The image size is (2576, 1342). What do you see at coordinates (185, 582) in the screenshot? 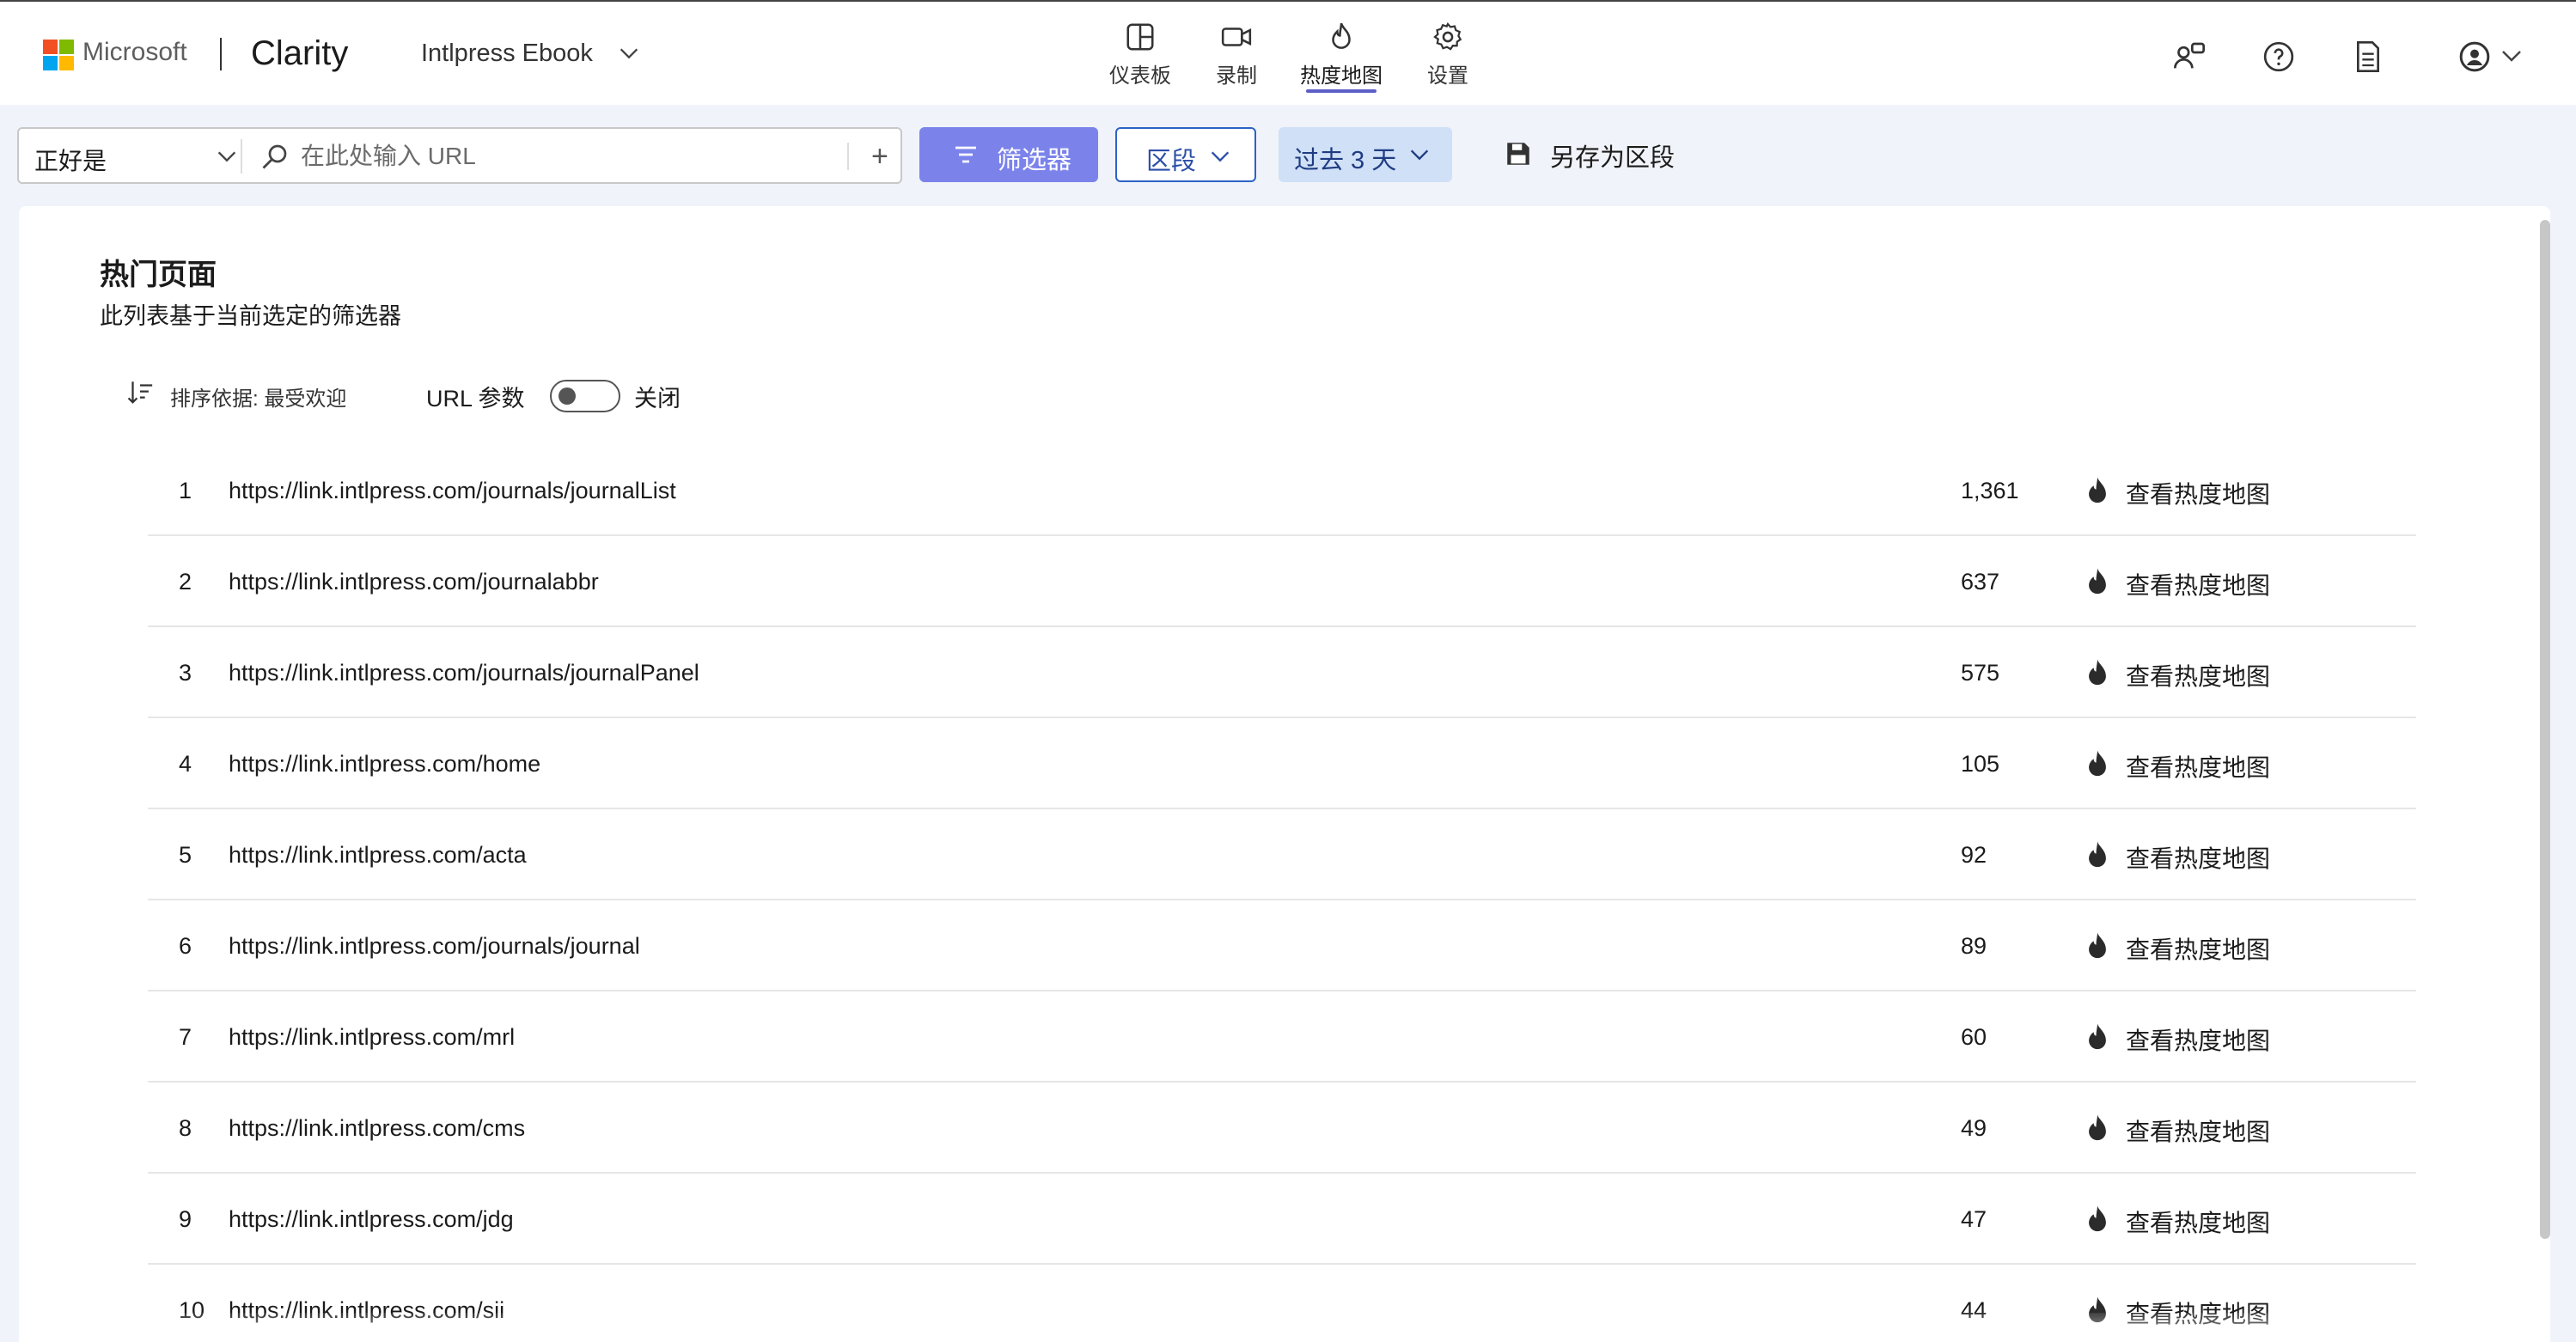
I see `row-rank: 2` at bounding box center [185, 582].